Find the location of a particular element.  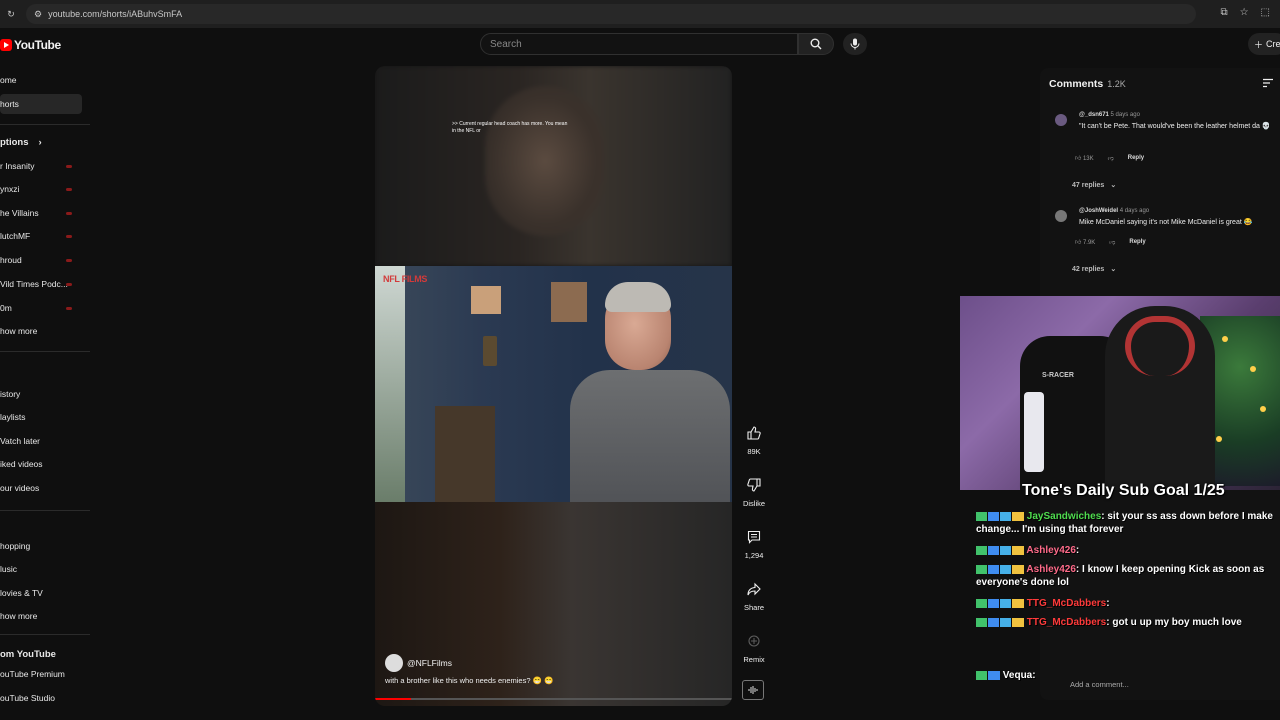

sidebar-item-channel: hroud is located at coordinates (41, 260).